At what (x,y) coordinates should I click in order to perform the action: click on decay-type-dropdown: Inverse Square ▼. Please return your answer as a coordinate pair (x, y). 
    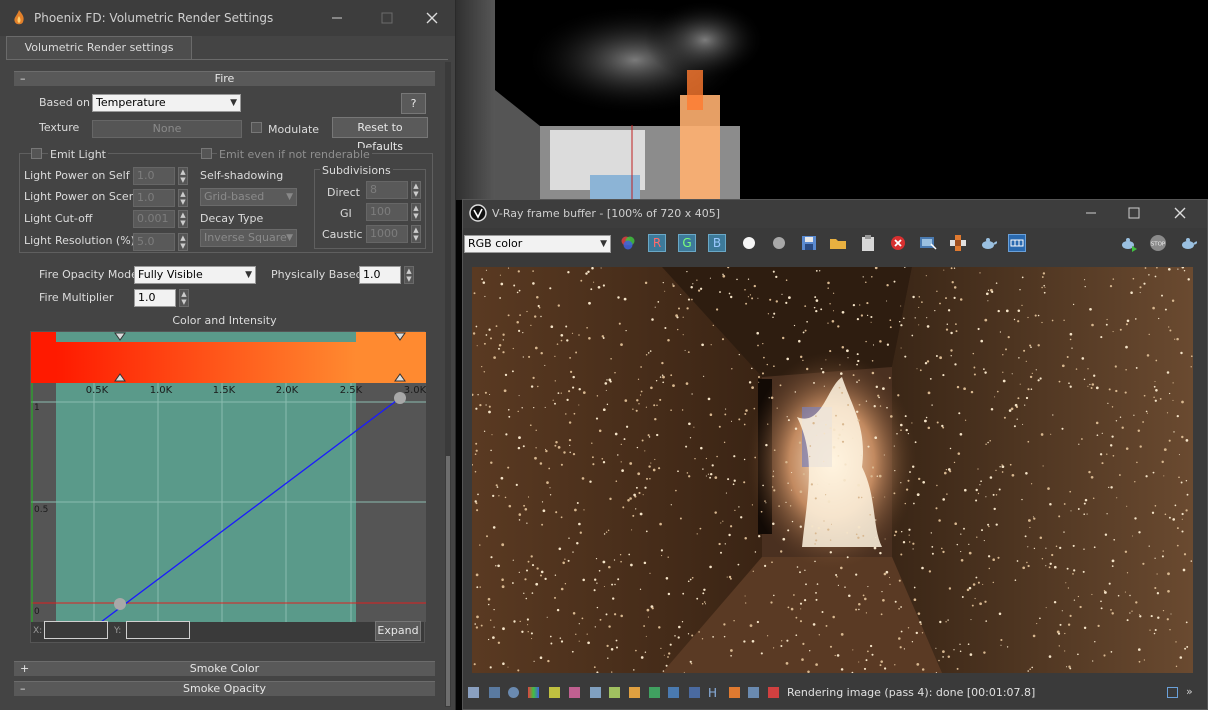
    Looking at the image, I should click on (248, 238).